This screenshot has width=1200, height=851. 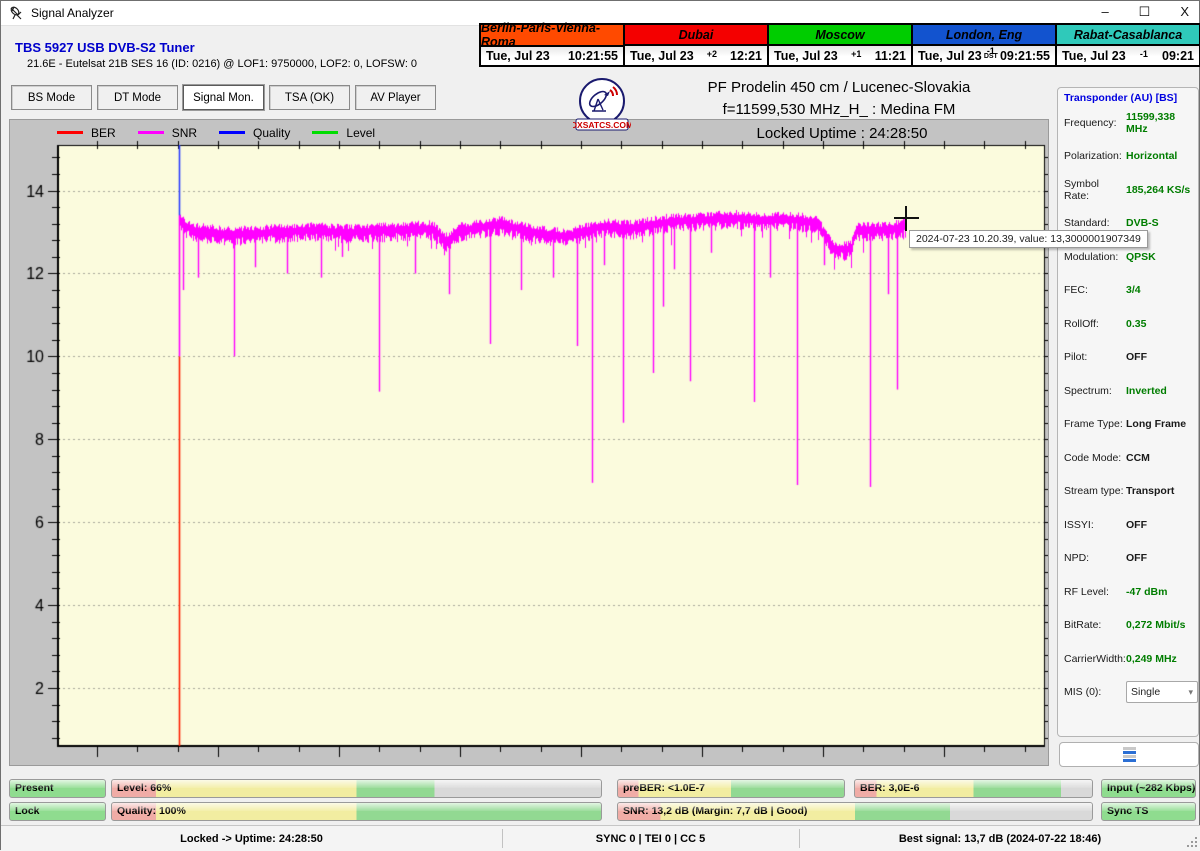 What do you see at coordinates (57, 811) in the screenshot?
I see `lock-indicator: Lock` at bounding box center [57, 811].